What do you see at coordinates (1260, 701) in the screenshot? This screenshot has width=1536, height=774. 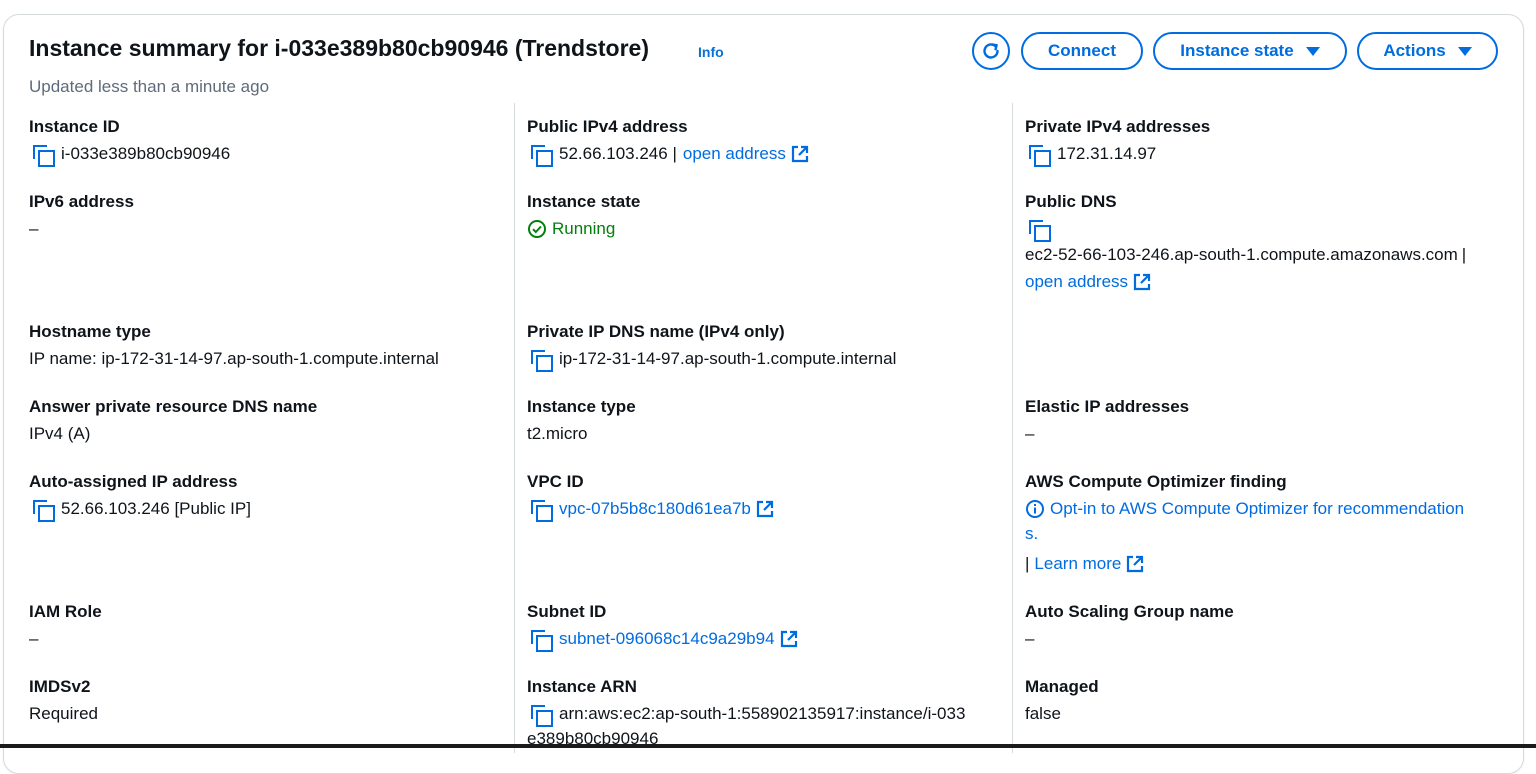 I see `field-managed: Managed false` at bounding box center [1260, 701].